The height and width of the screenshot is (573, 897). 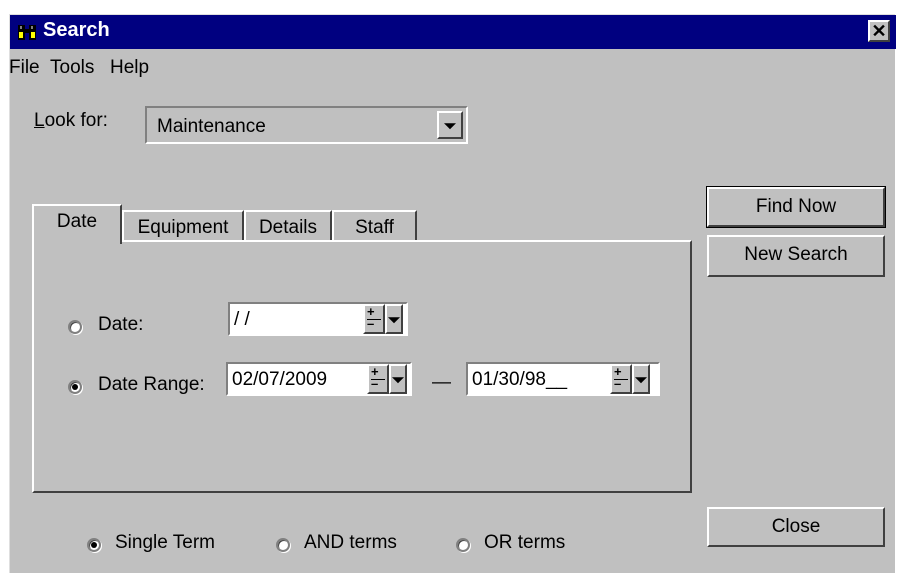 What do you see at coordinates (165, 542) in the screenshot?
I see `single-term-label: Single Term` at bounding box center [165, 542].